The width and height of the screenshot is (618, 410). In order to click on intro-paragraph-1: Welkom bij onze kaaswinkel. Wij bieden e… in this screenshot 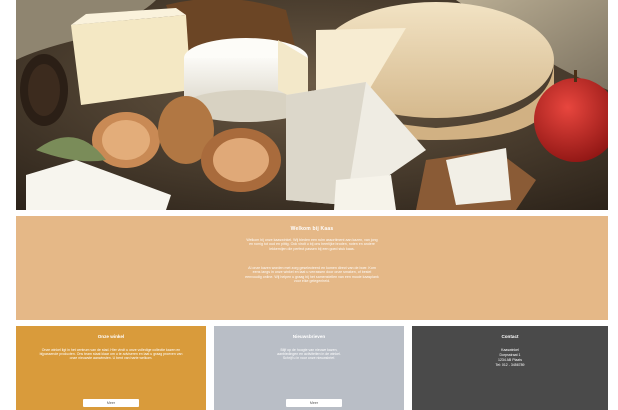, I will do `click(312, 244)`.